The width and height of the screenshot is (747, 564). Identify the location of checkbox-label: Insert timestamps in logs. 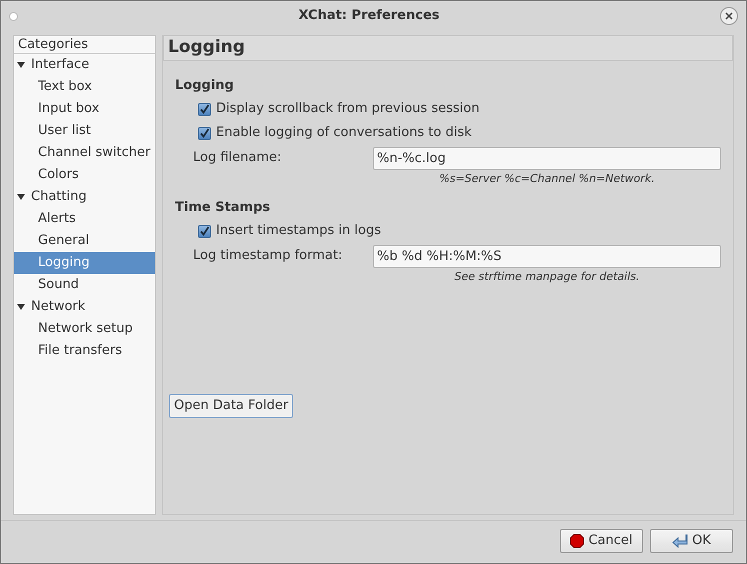
(299, 231).